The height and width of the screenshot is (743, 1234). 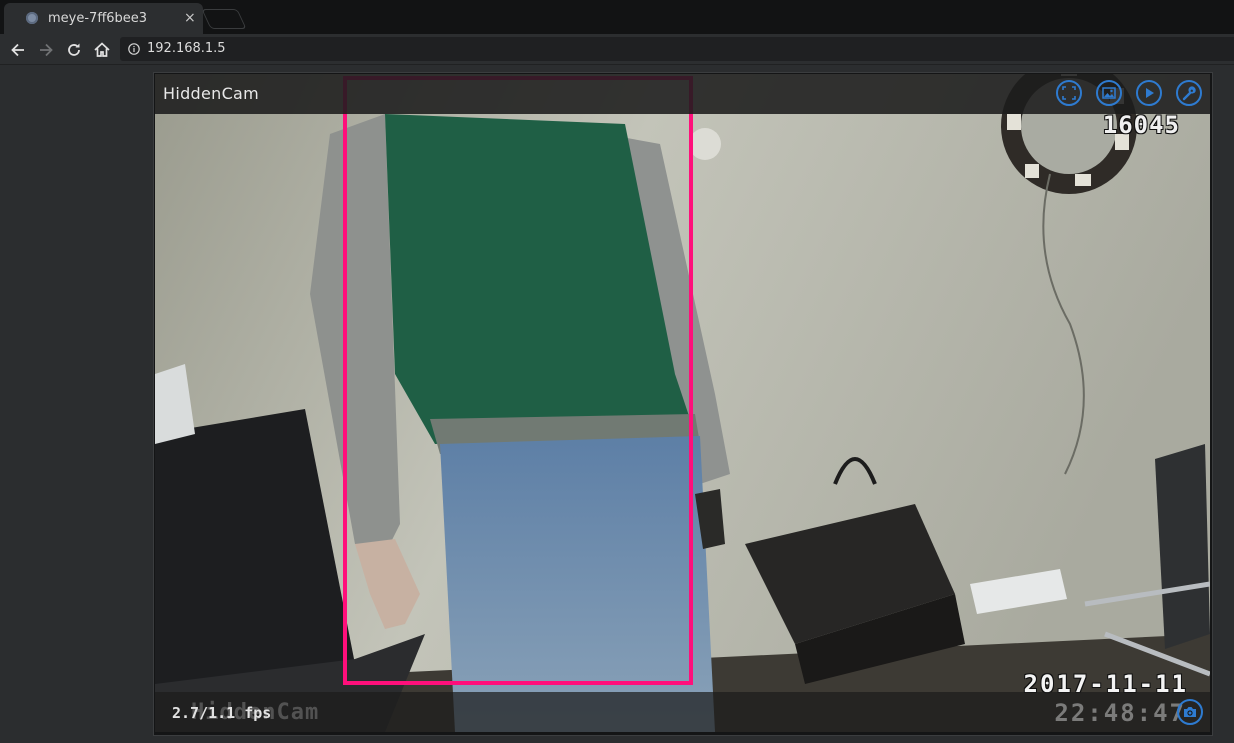 I want to click on fullscreen-icon, so click(x=1069, y=93).